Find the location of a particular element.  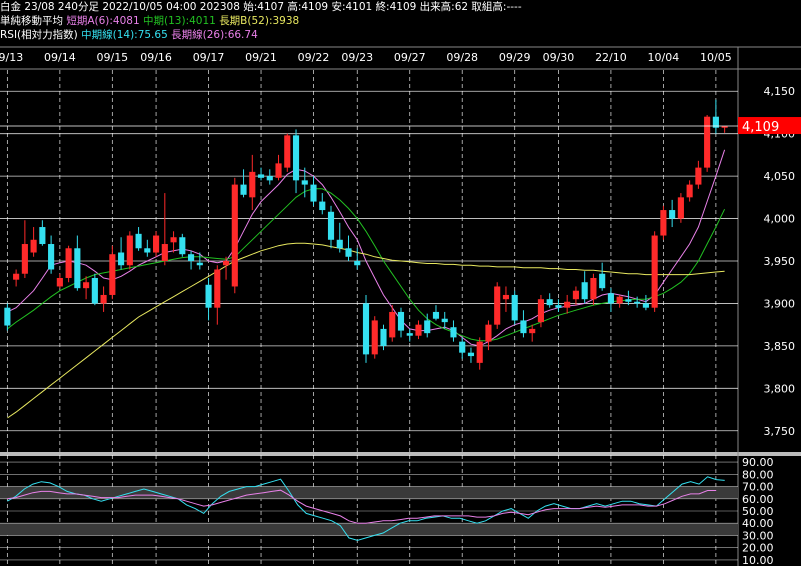

price-tick-label: 4,050 is located at coordinates (780, 176).